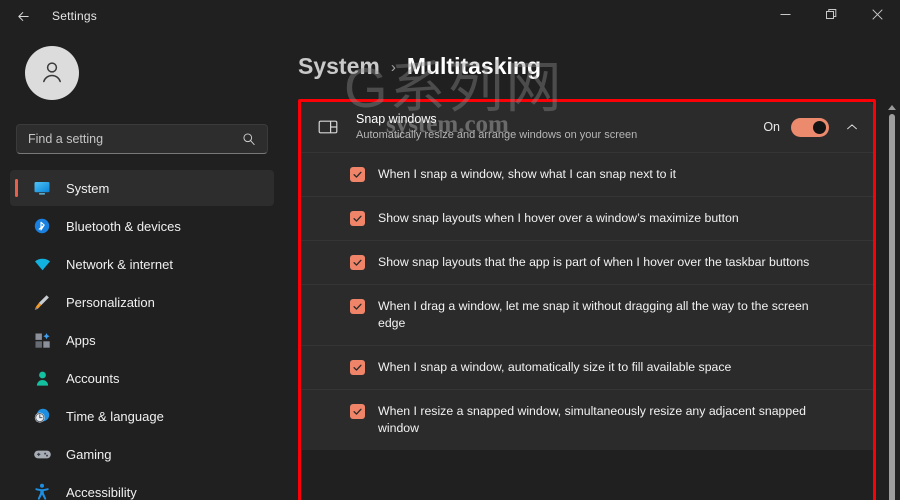 This screenshot has width=900, height=500. I want to click on sidebar-item-personalization: Personalization, so click(142, 302).